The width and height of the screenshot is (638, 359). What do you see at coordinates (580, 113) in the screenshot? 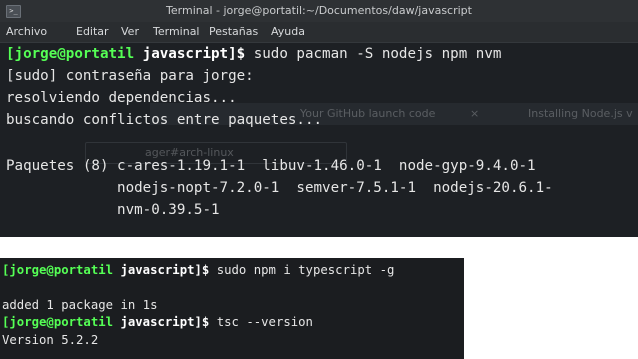
I see `background-tab-nodejs: Installing Node.js v` at bounding box center [580, 113].